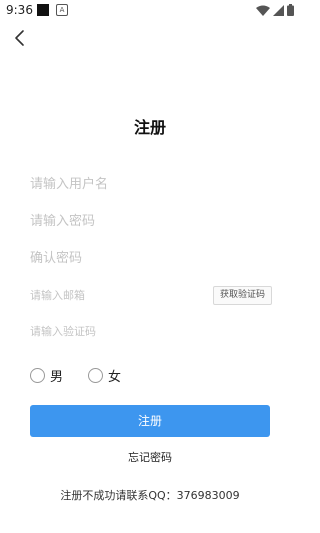 The image size is (320, 533). What do you see at coordinates (19, 10) in the screenshot?
I see `status-time: 9:36` at bounding box center [19, 10].